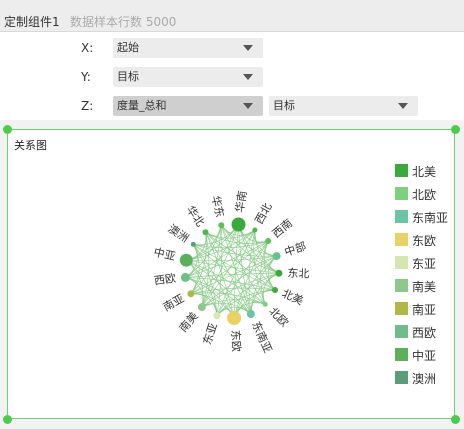 This screenshot has height=429, width=464. I want to click on graph-node-label: 北欧, so click(278, 317).